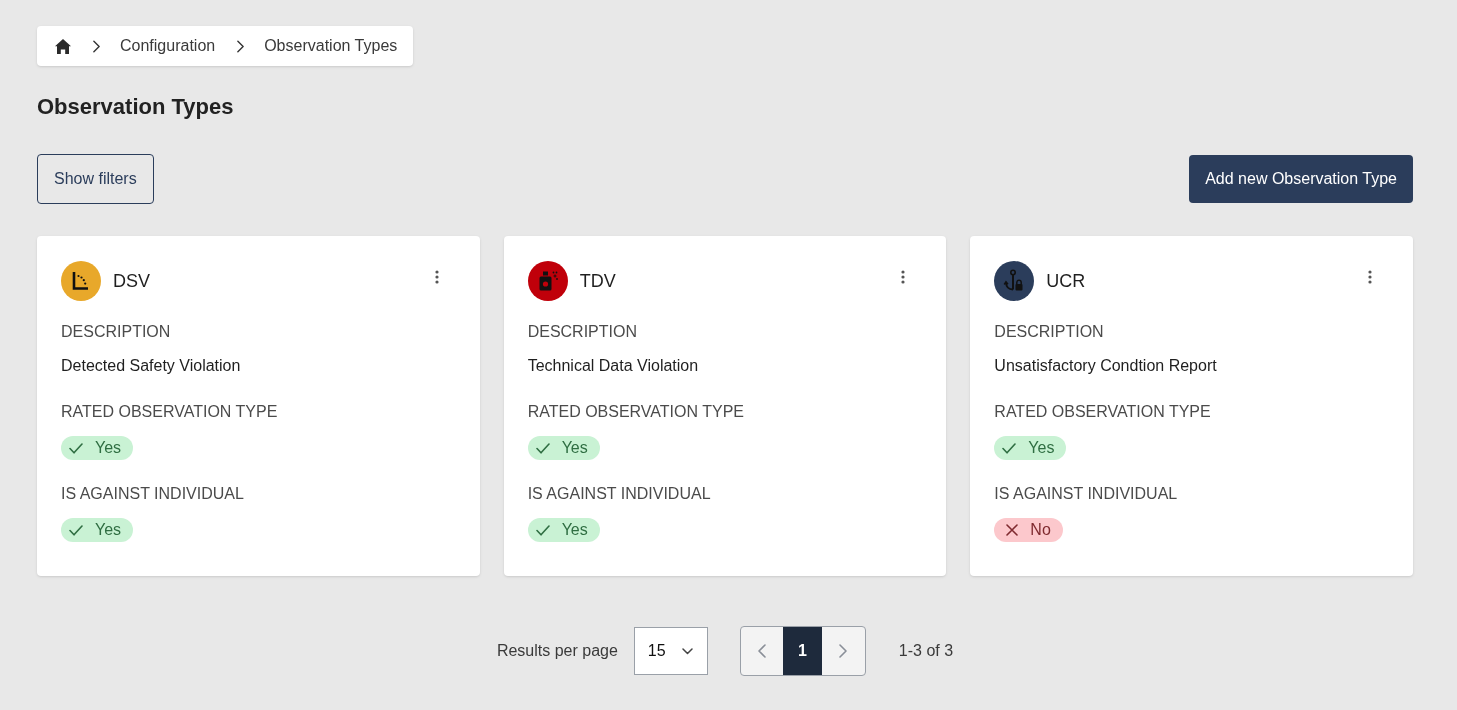  I want to click on breadcrumb-link: Configuration, so click(168, 46).